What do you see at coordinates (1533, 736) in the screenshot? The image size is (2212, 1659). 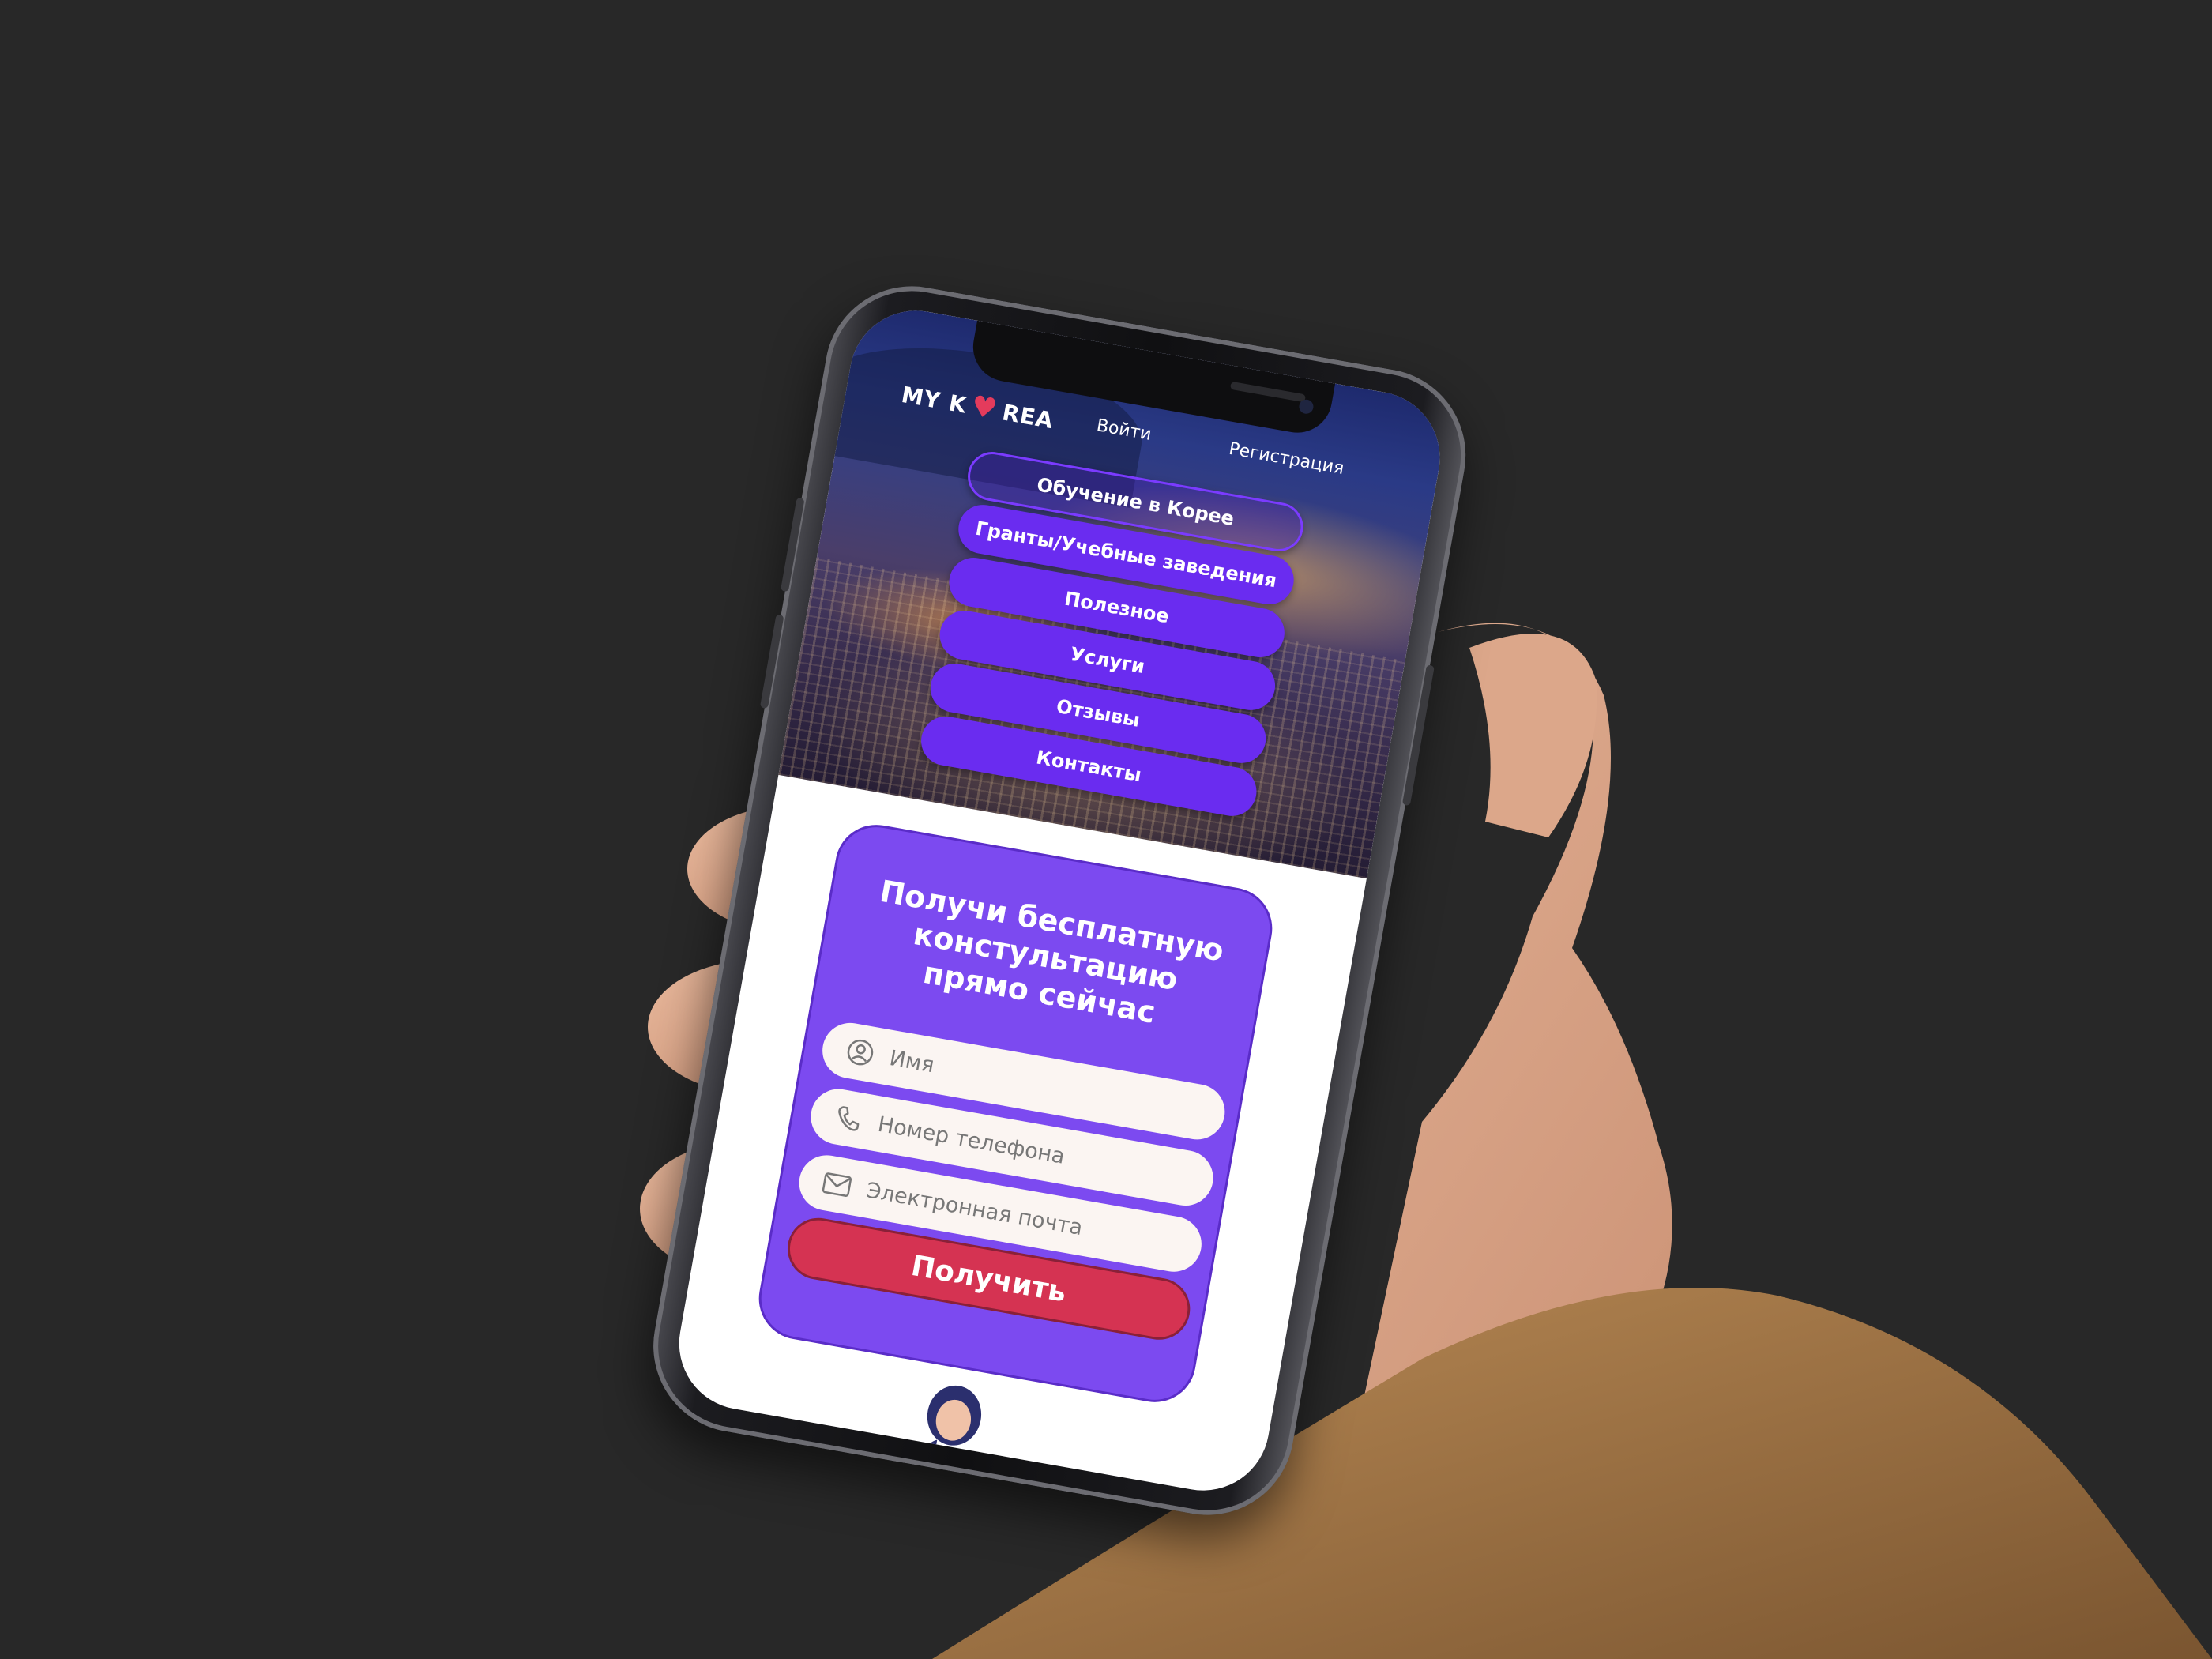 I see `thumb` at bounding box center [1533, 736].